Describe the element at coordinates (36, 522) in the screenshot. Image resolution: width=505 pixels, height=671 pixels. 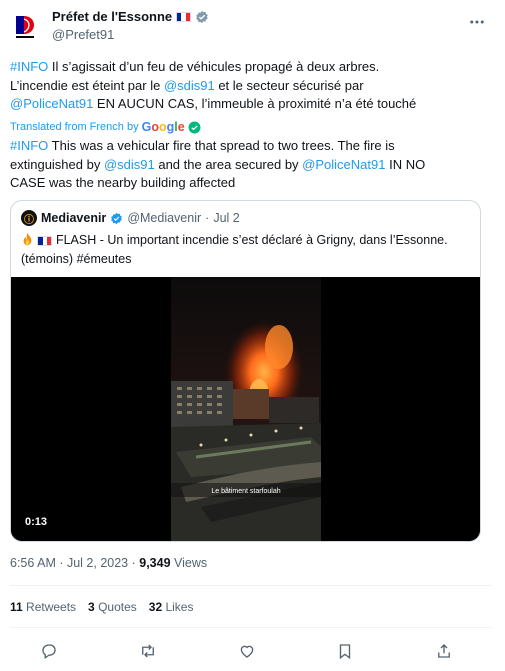
I see `video-duration: 0:13` at that location.